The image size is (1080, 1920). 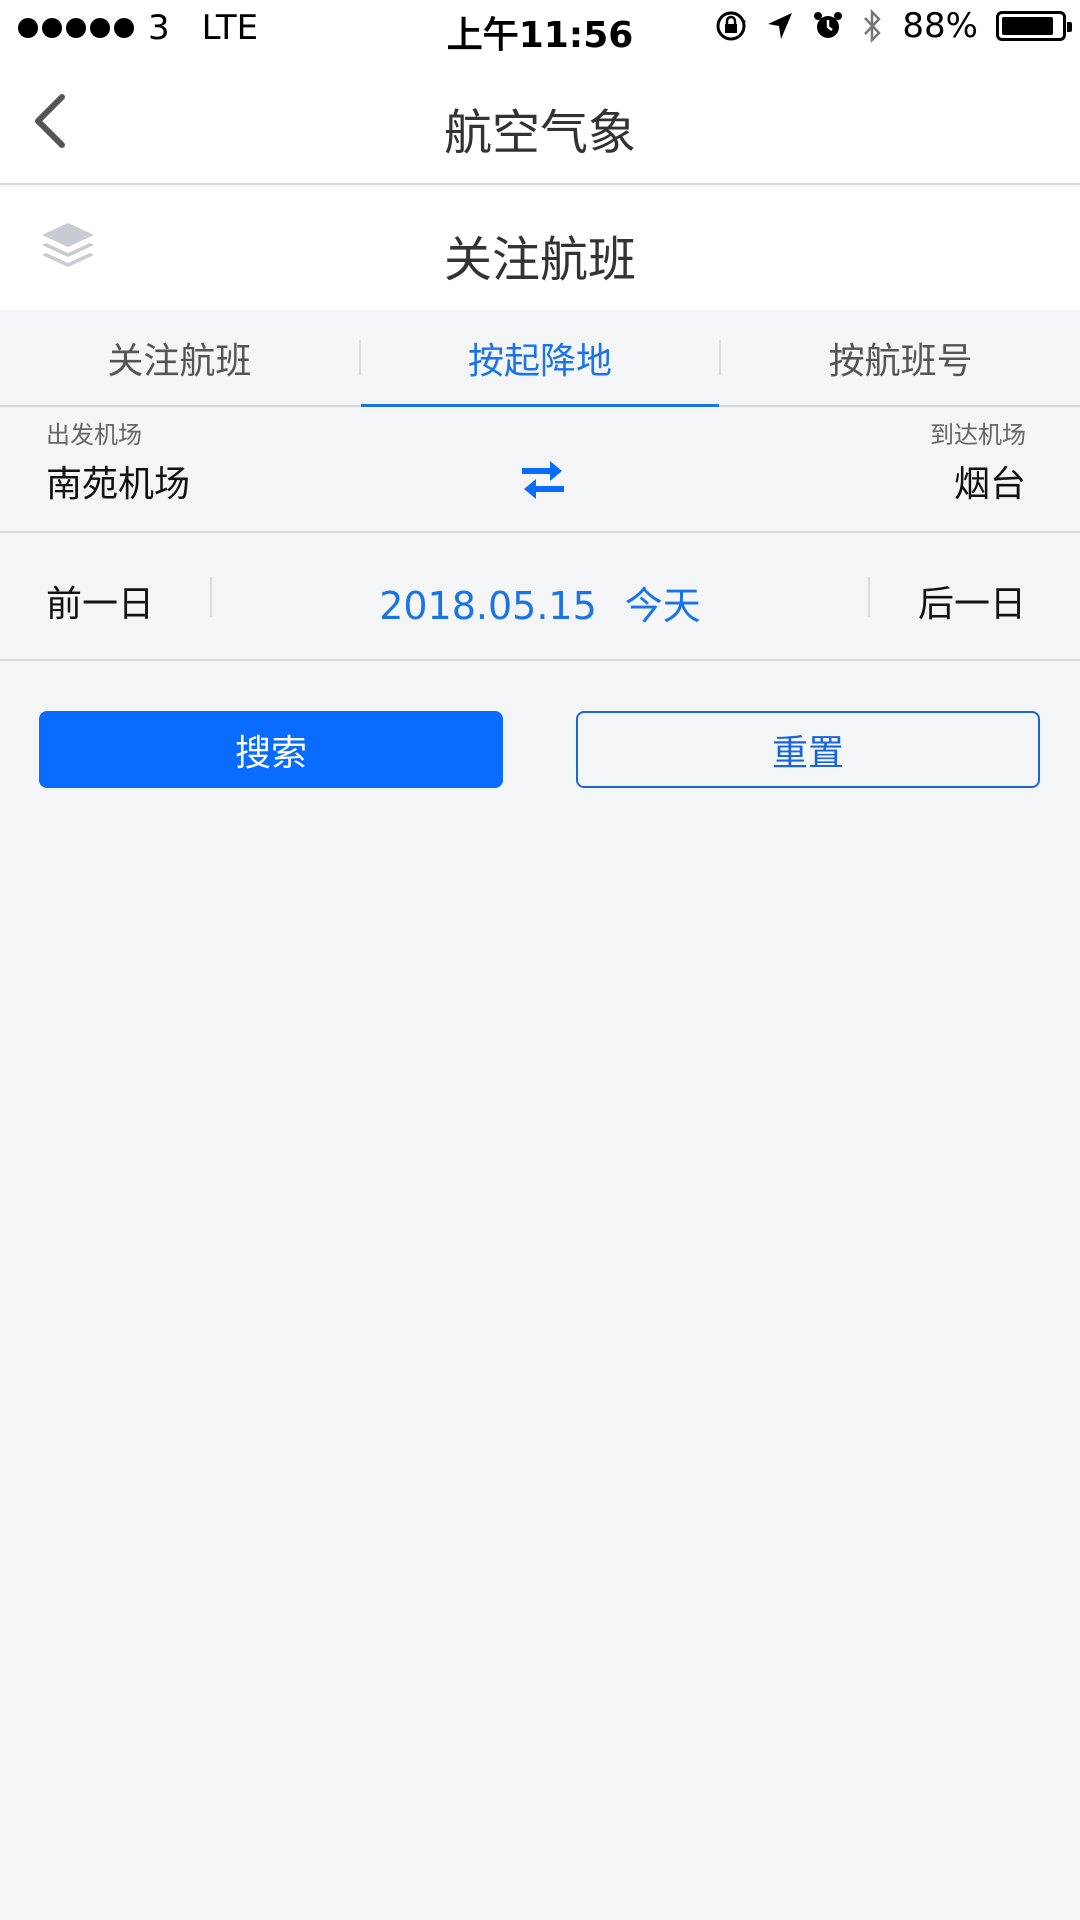 What do you see at coordinates (179, 361) in the screenshot?
I see `tab-label: 关注航班` at bounding box center [179, 361].